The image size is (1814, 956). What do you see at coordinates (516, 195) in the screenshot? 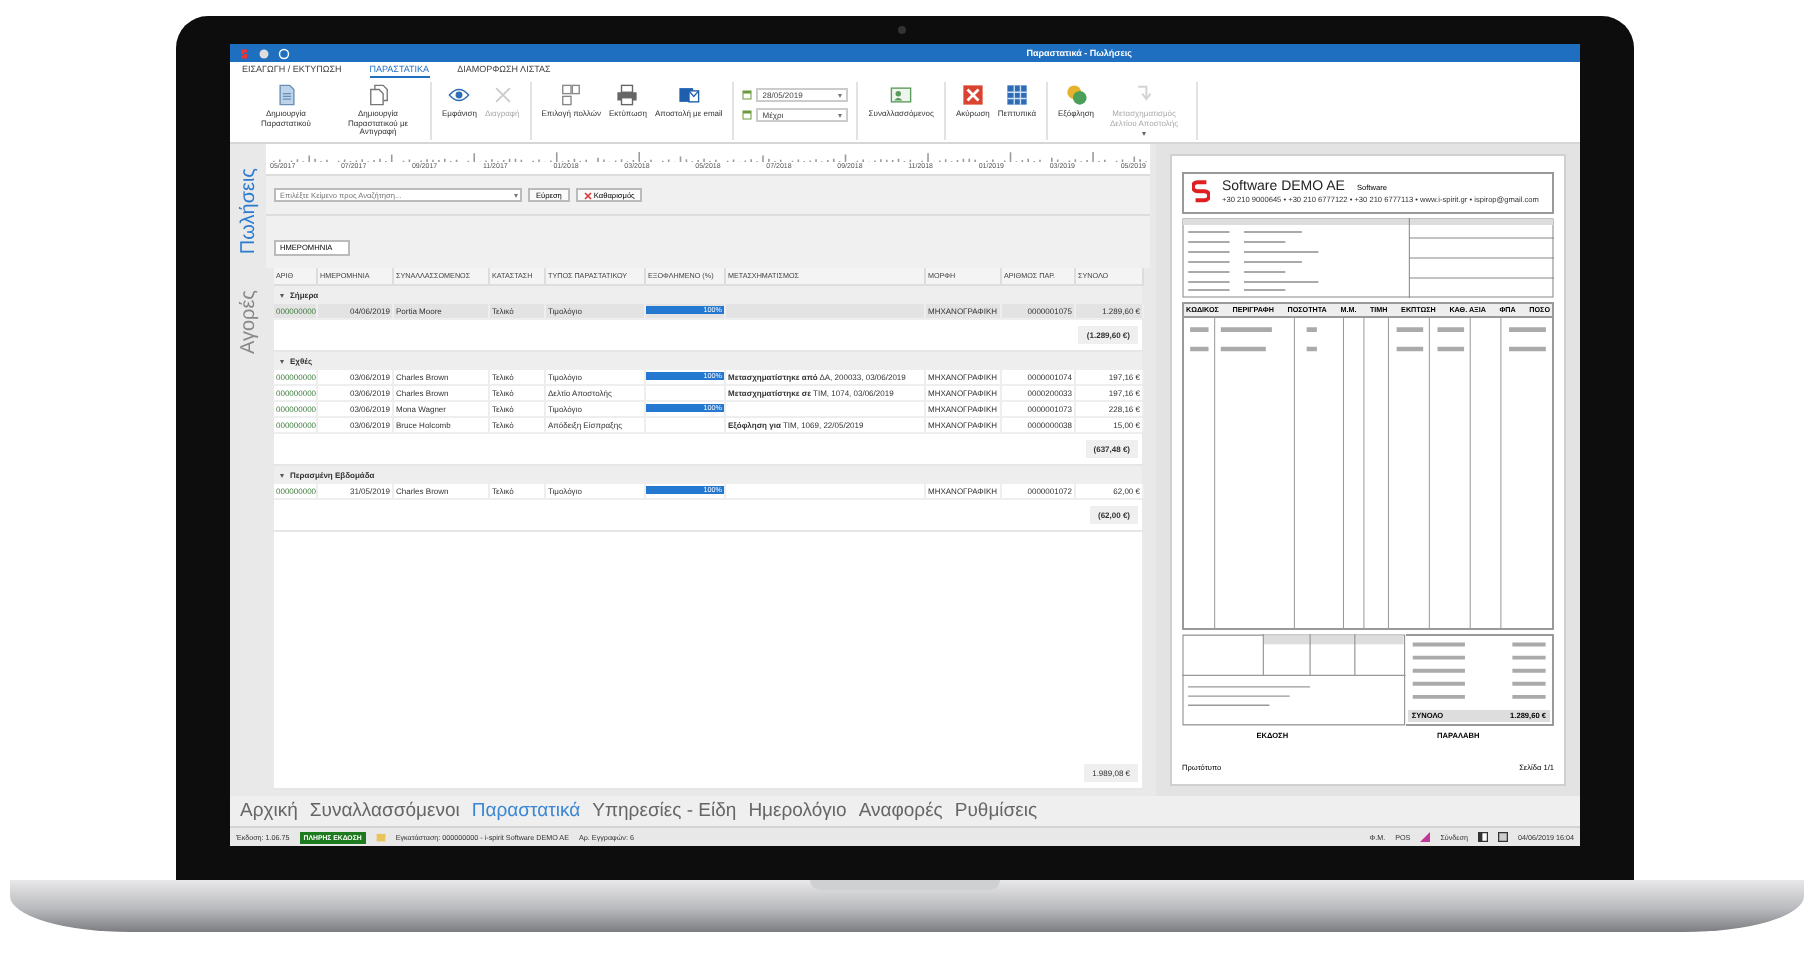
I see `dropdown-caret-icon` at bounding box center [516, 195].